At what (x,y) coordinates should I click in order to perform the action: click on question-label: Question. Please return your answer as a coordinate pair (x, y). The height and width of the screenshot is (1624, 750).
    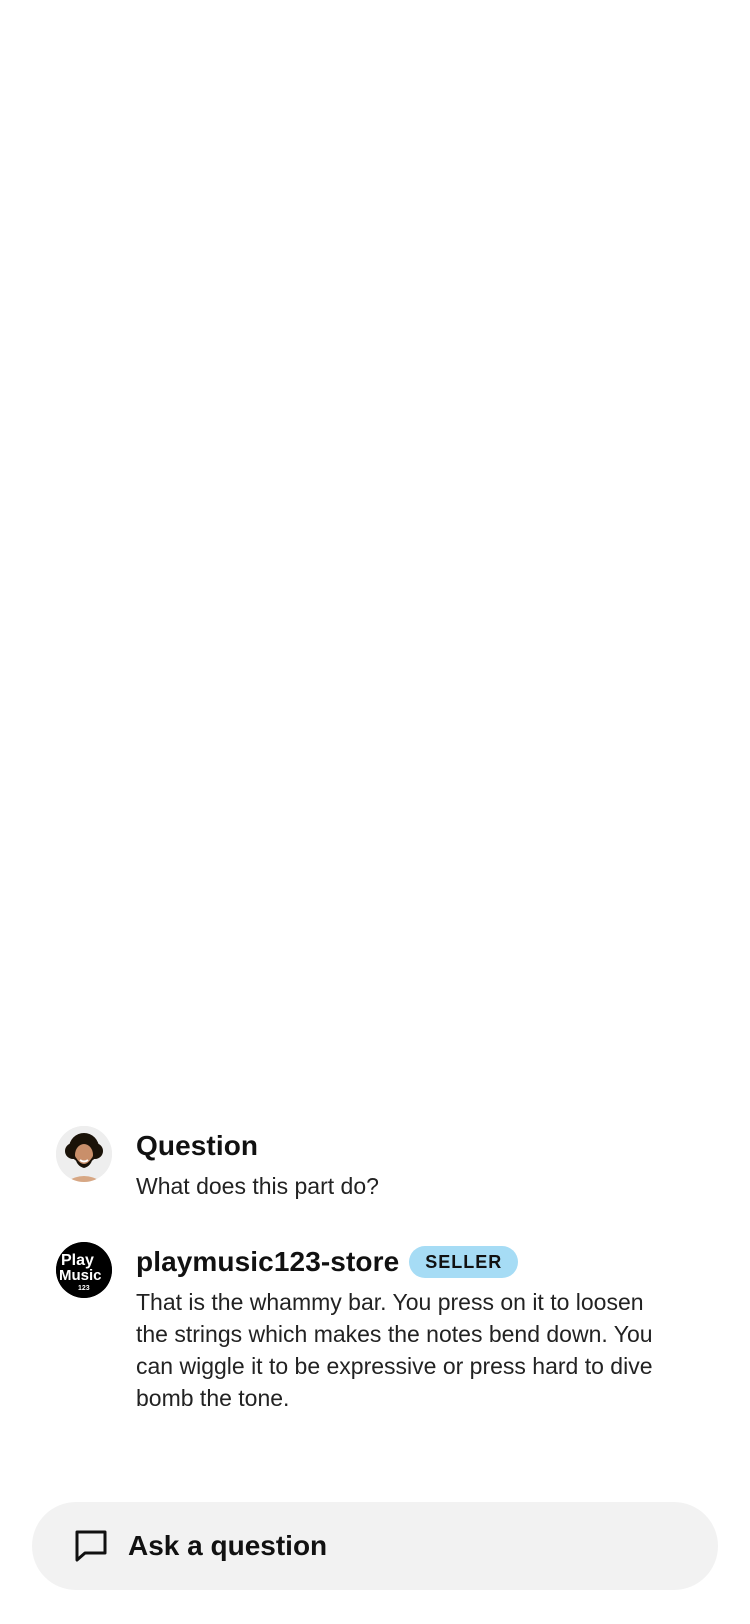
    Looking at the image, I should click on (197, 1145).